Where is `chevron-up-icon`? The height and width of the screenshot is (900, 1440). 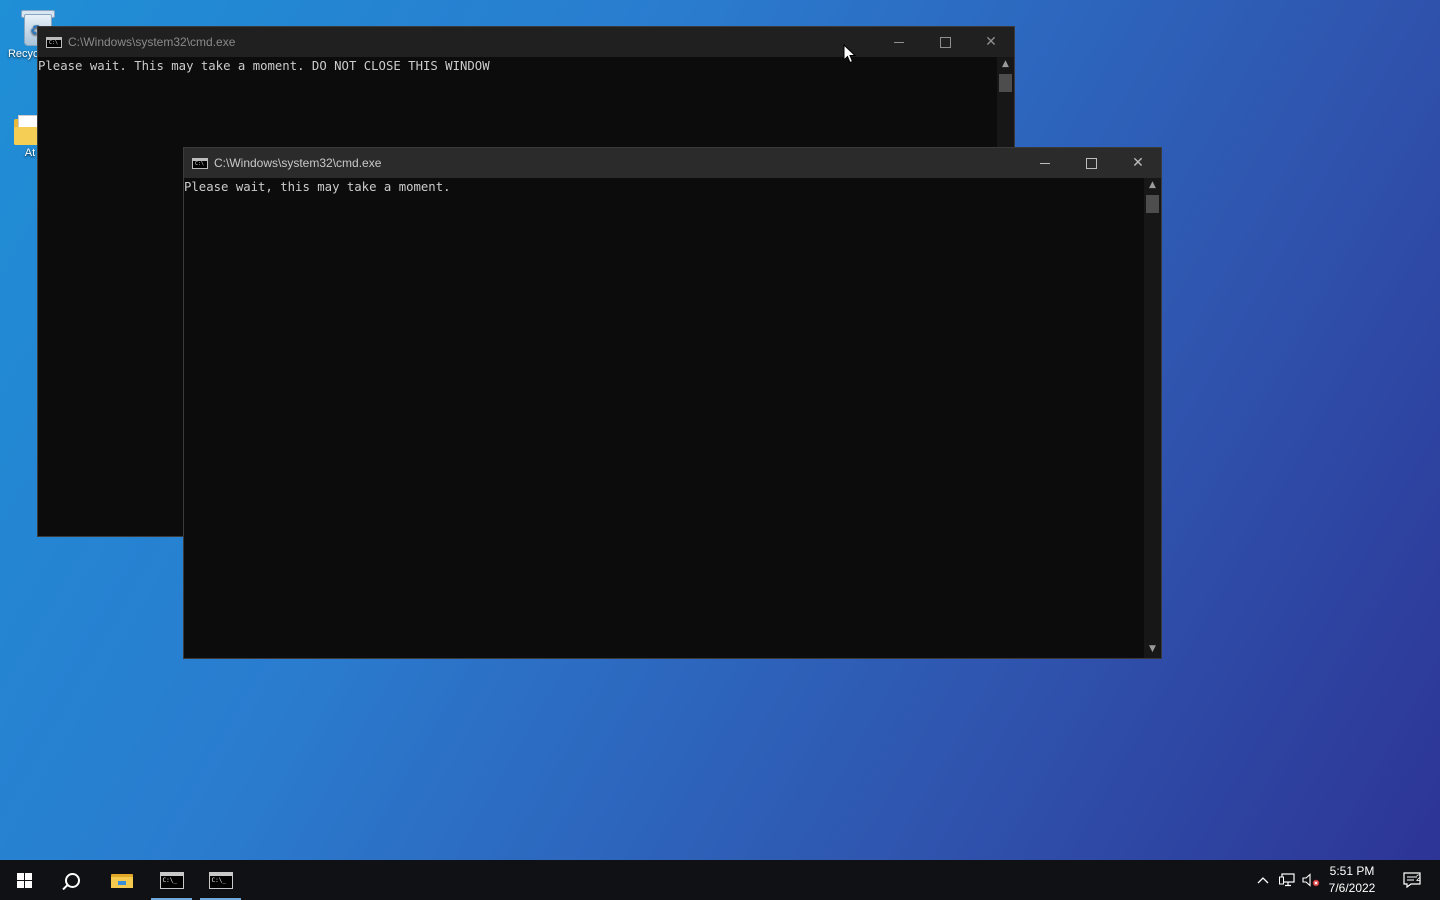
chevron-up-icon is located at coordinates (1263, 880).